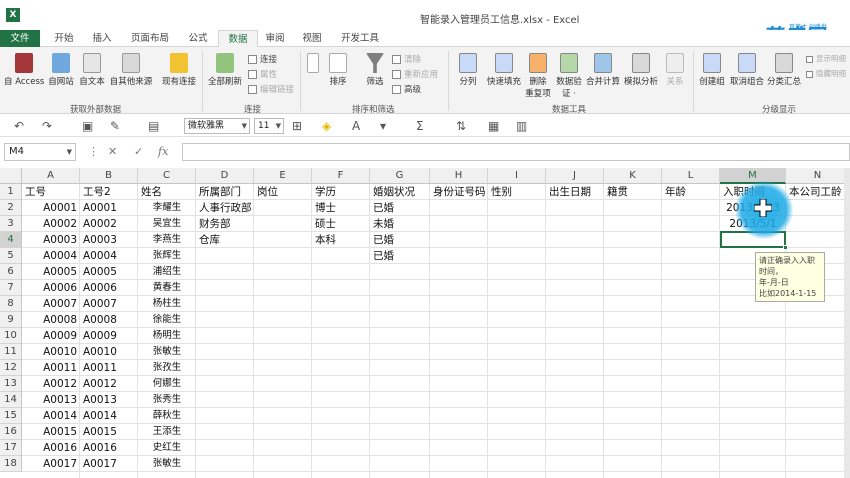 The image size is (850, 478). What do you see at coordinates (51, 368) in the screenshot?
I see `cell-a12: A0011` at bounding box center [51, 368].